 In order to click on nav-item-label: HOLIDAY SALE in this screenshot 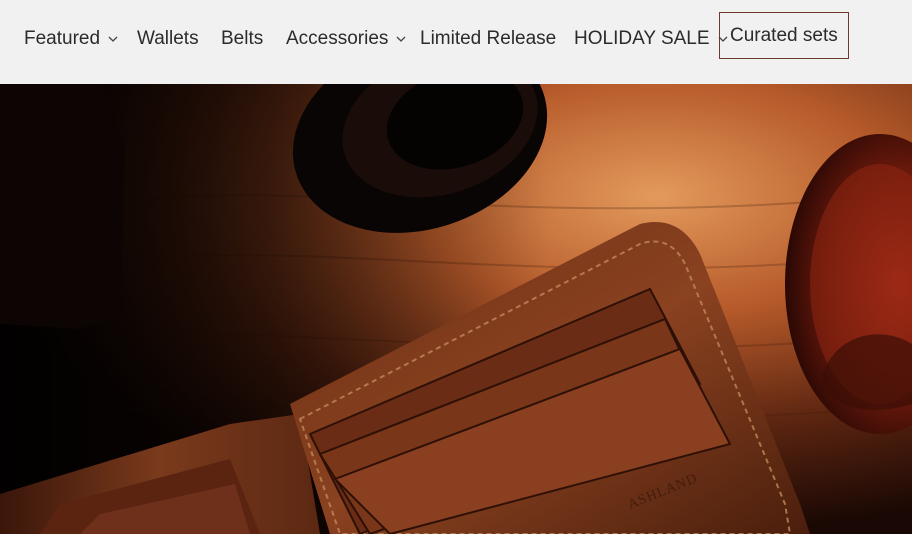, I will do `click(642, 38)`.